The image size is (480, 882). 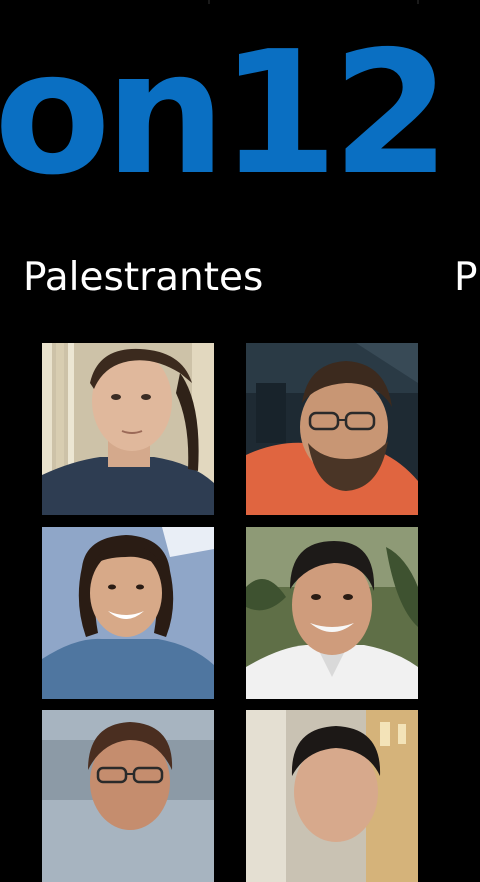 I want to click on section-header-palestrantes: Palestrantes, so click(x=143, y=278).